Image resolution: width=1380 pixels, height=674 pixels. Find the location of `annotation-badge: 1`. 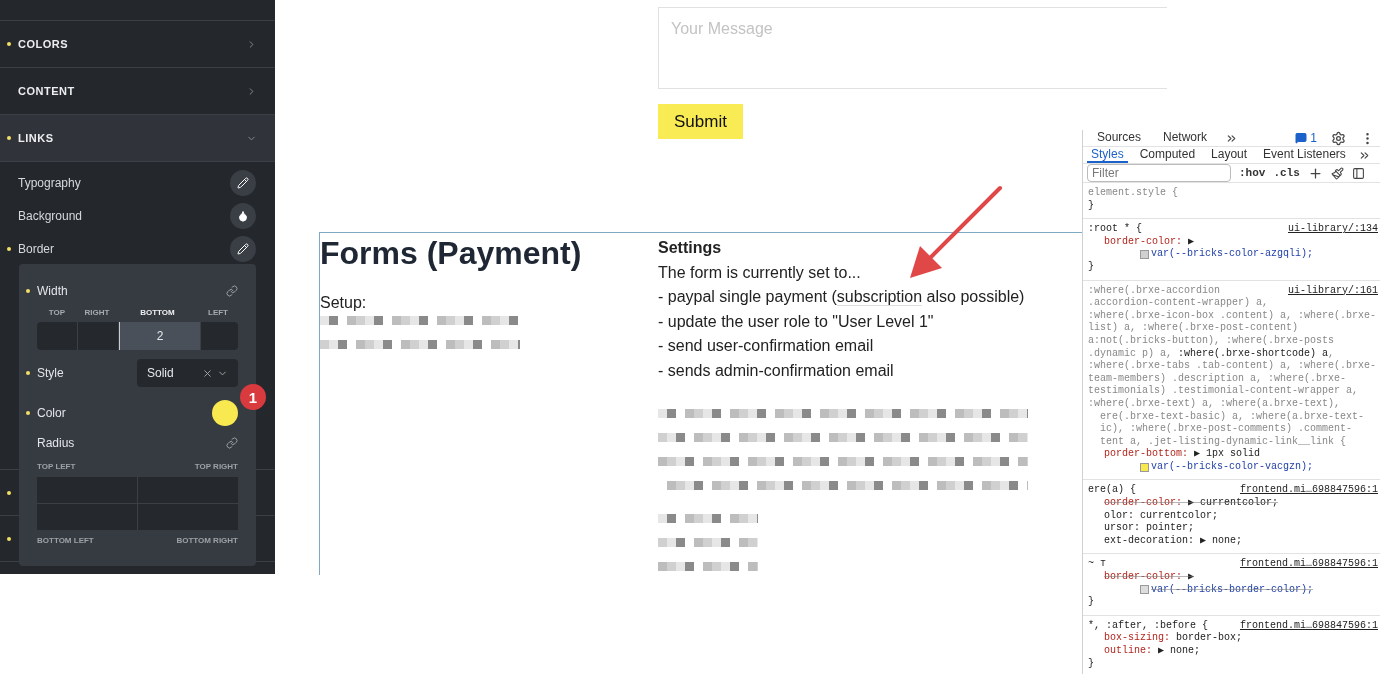

annotation-badge: 1 is located at coordinates (253, 397).